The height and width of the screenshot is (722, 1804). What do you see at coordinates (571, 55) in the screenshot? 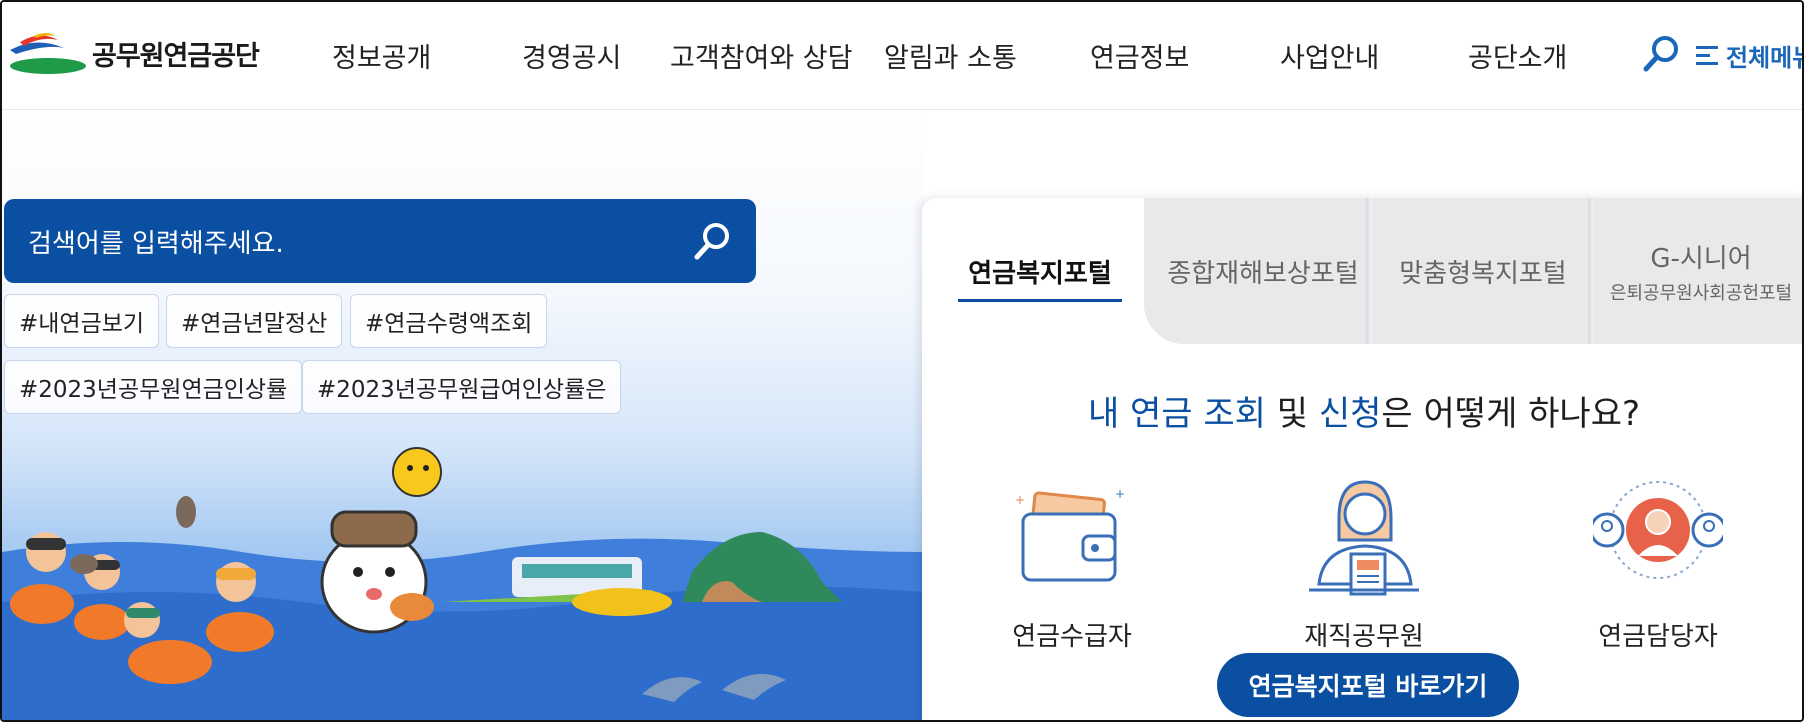
I see `nav-item-management-disclosure: 경영공시` at bounding box center [571, 55].